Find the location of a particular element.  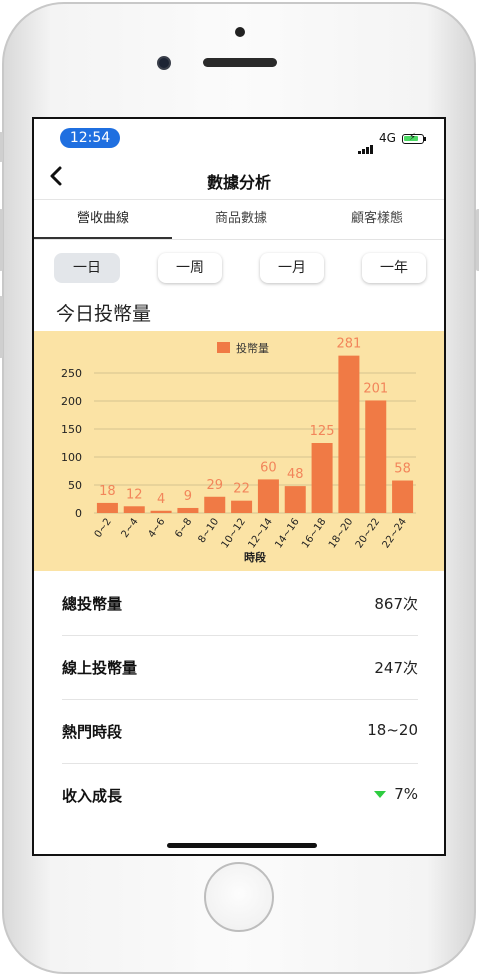

stat-value-growth: 7% is located at coordinates (396, 794).